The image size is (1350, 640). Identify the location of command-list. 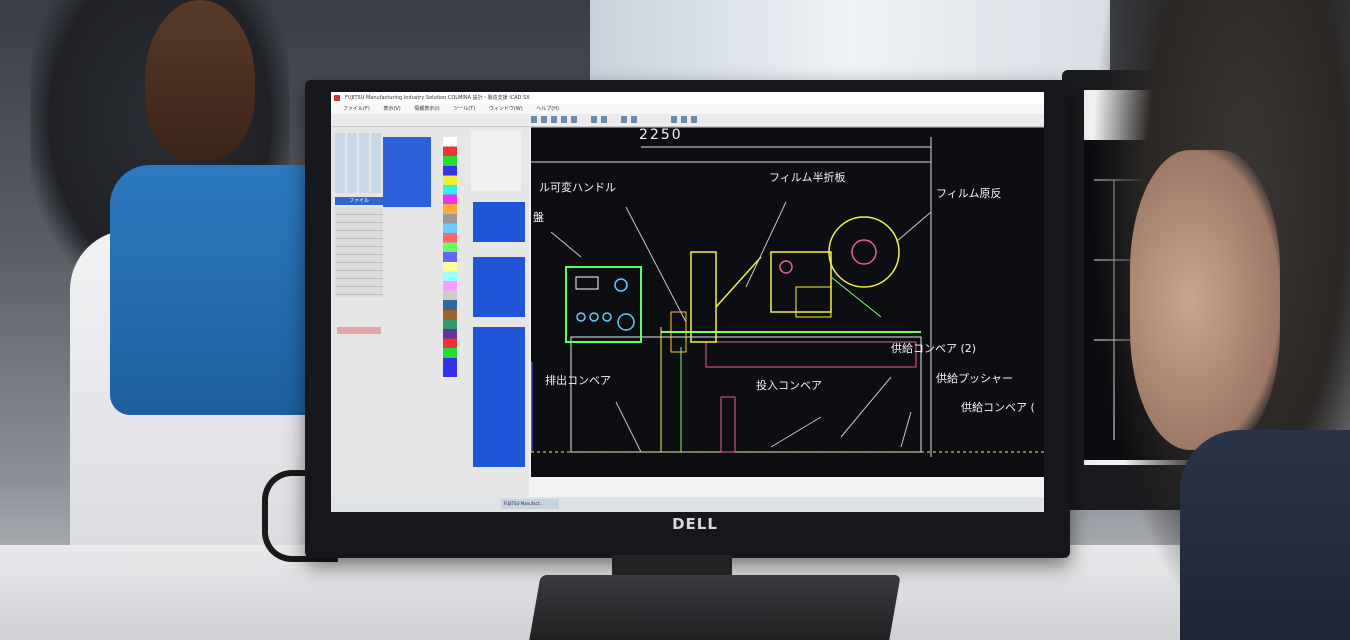
(499, 397).